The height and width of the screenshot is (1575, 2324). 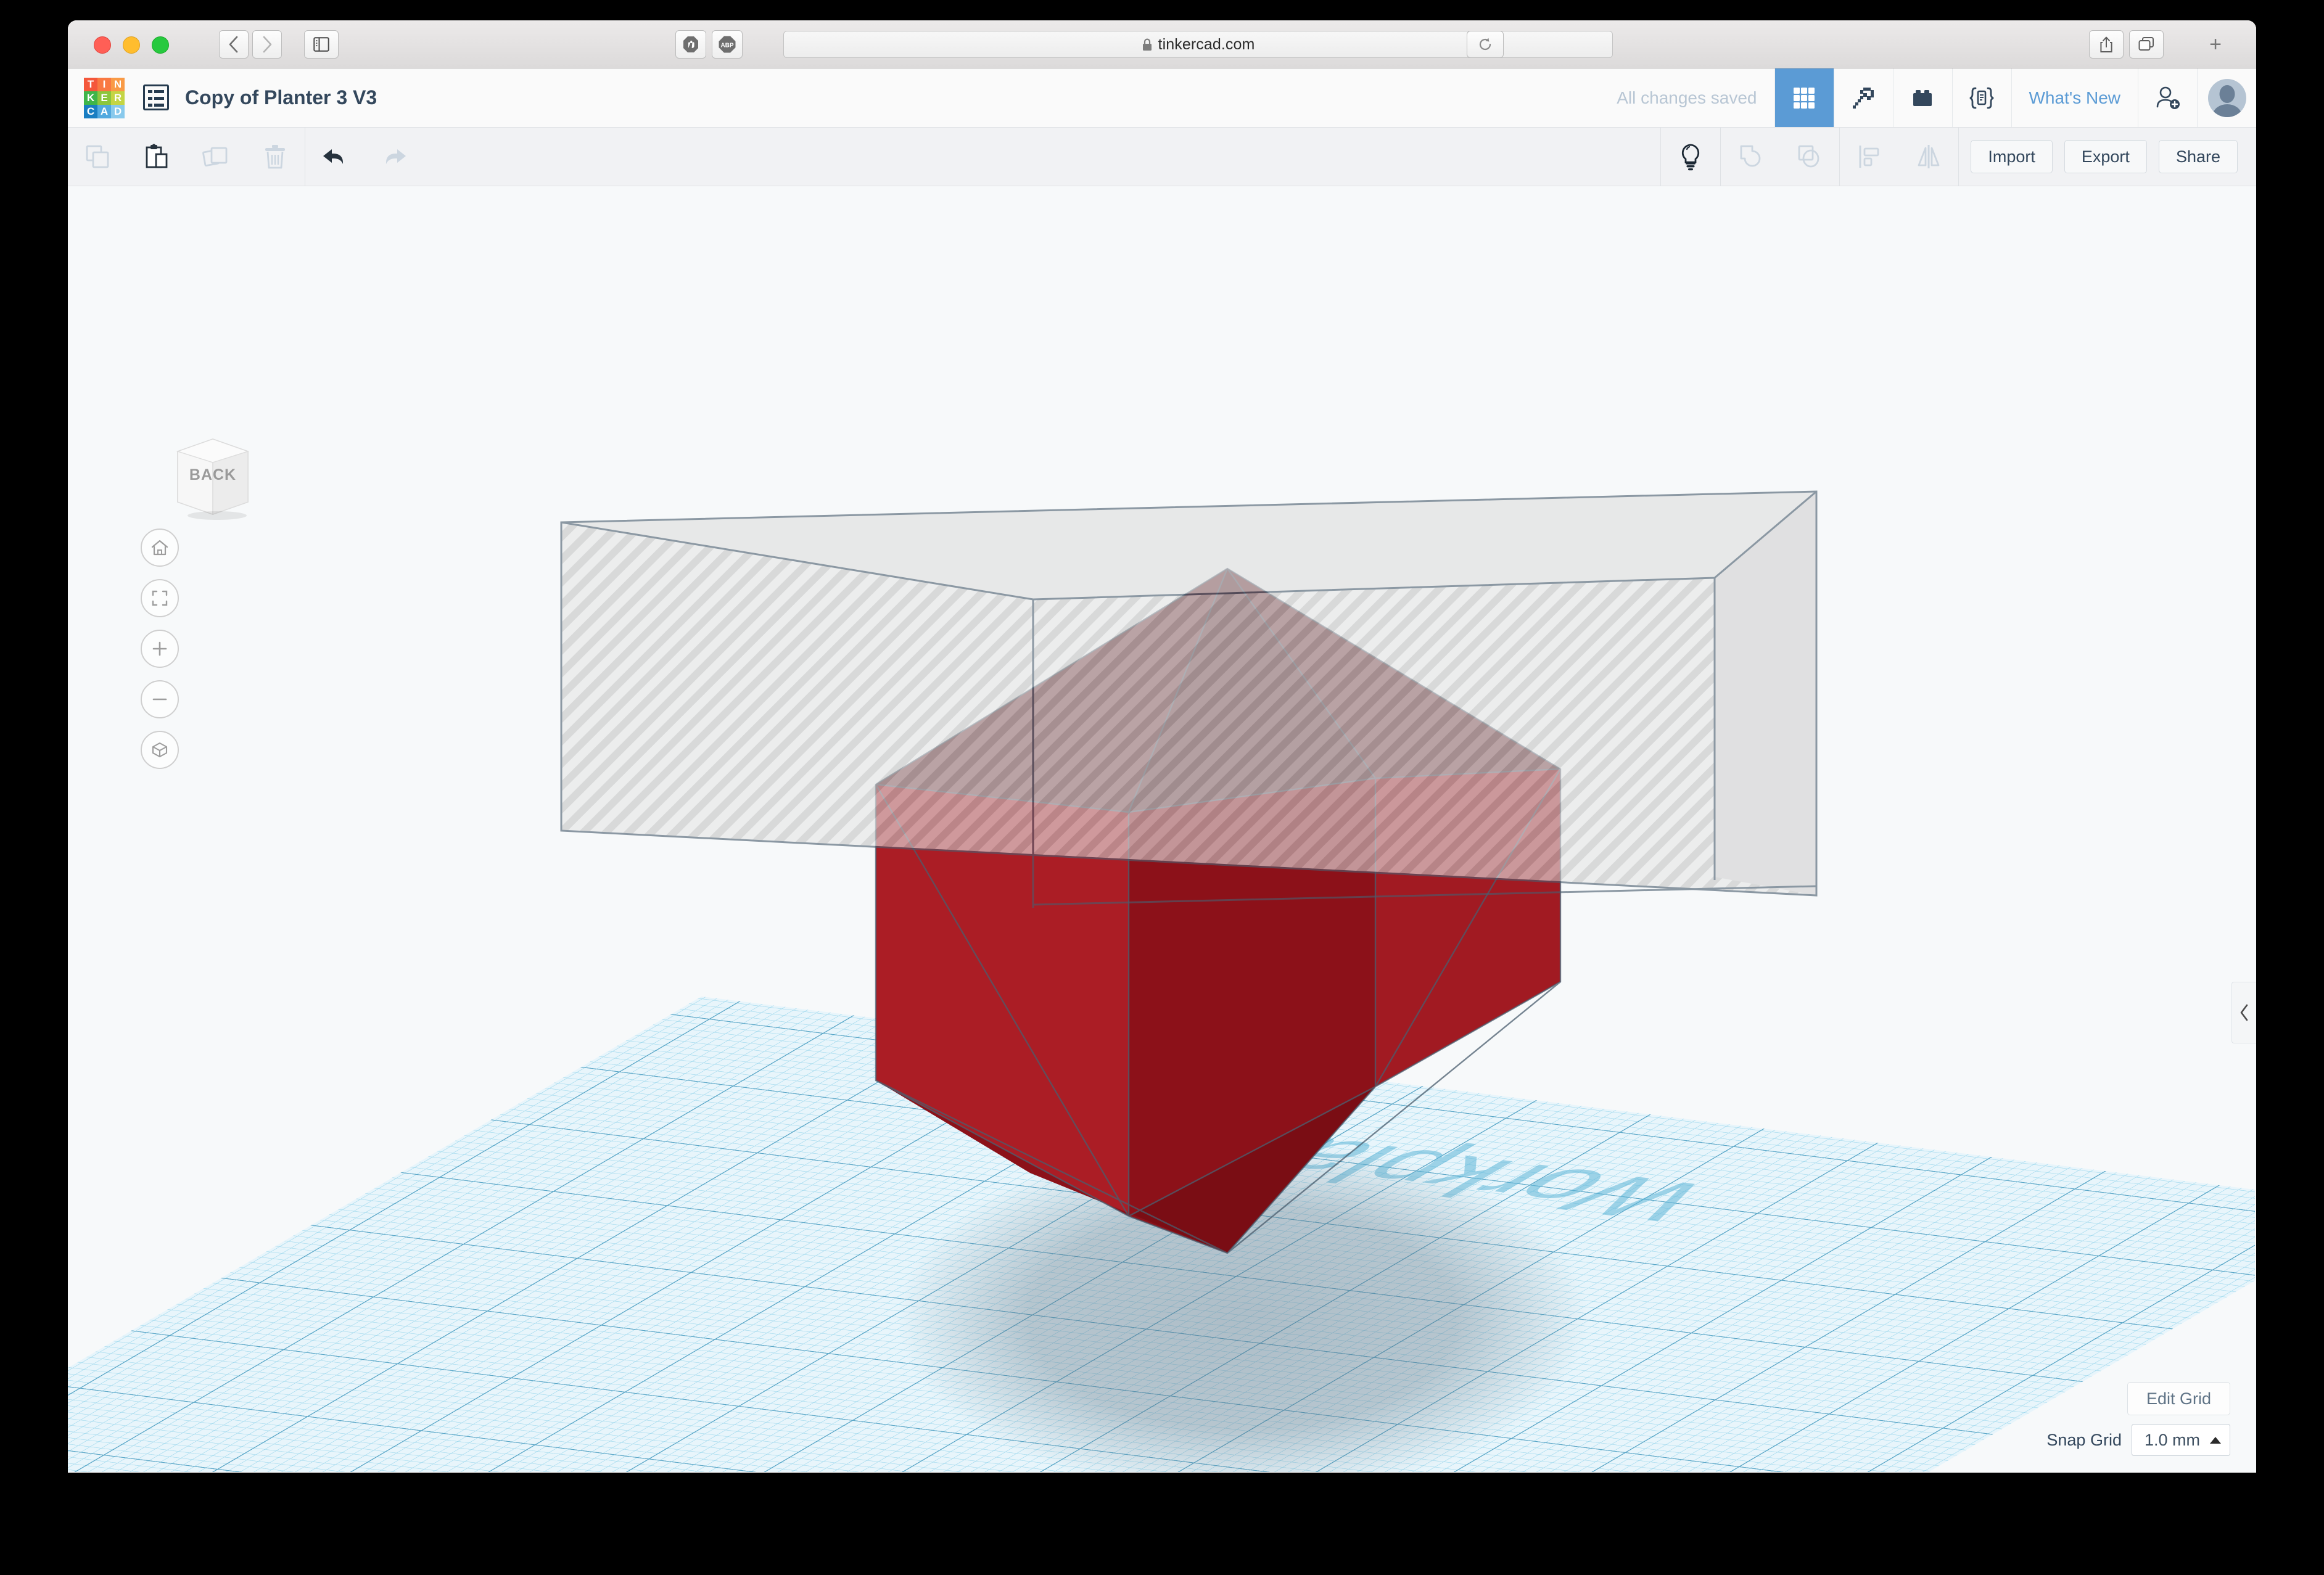 I want to click on fit-to-view-button, so click(x=160, y=598).